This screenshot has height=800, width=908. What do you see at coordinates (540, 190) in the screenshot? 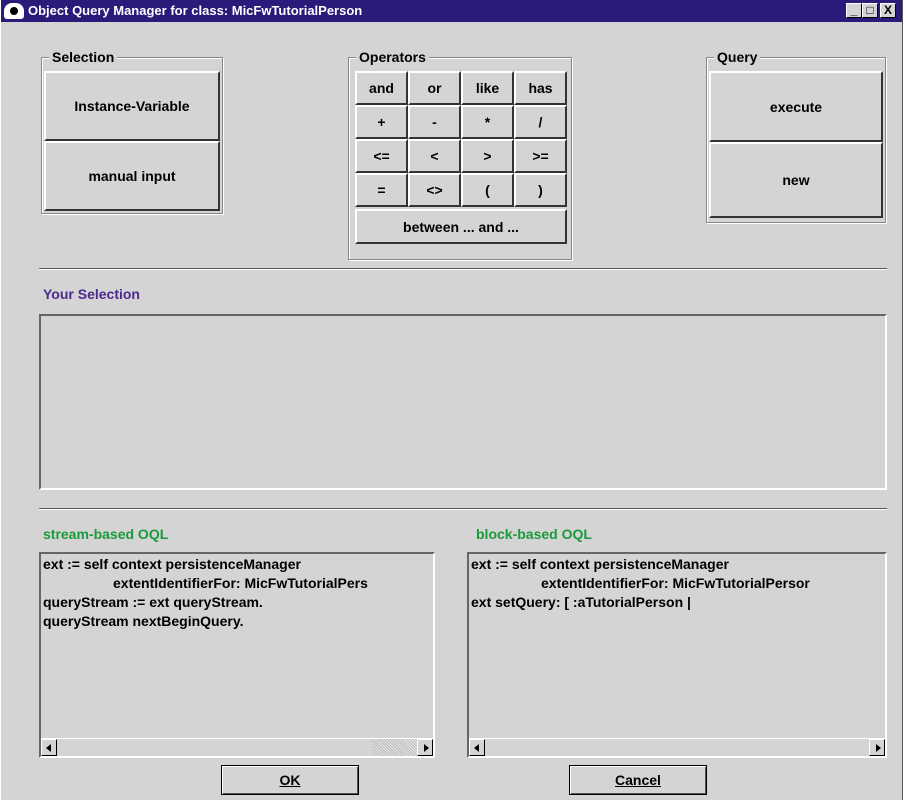
I see `operator-button: )` at bounding box center [540, 190].